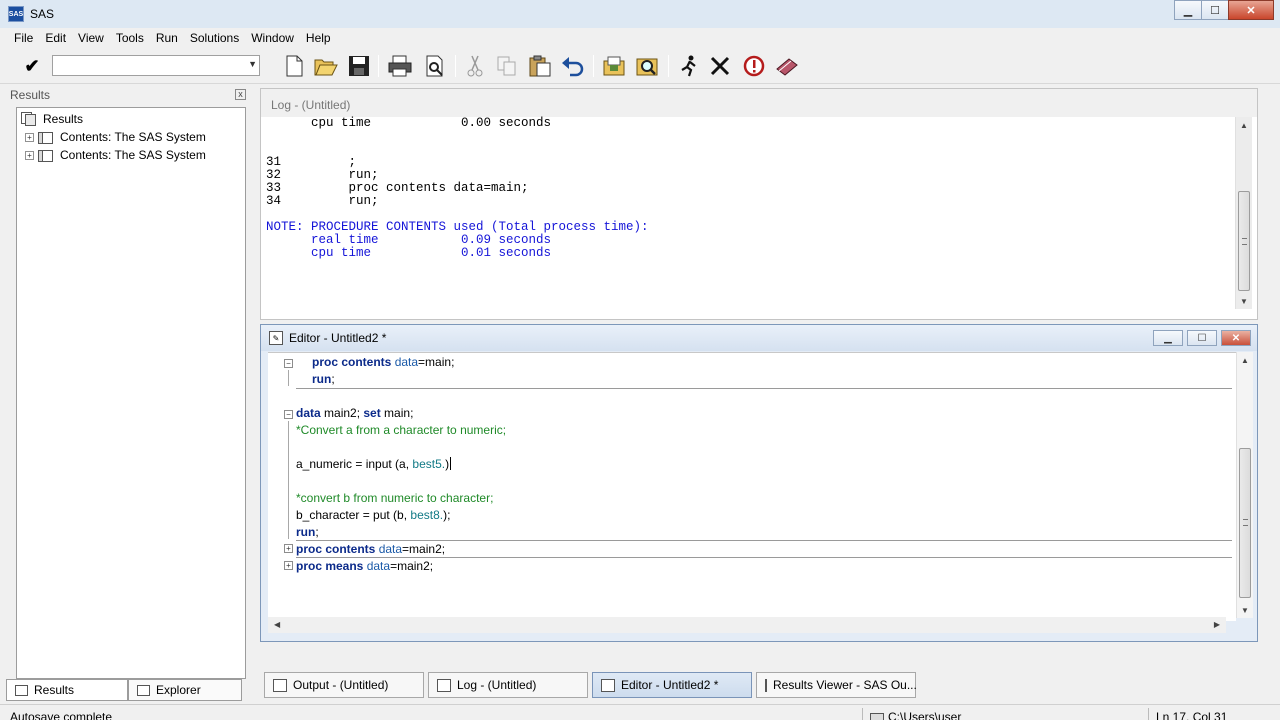 The height and width of the screenshot is (720, 1280). Describe the element at coordinates (540, 66) in the screenshot. I see `paste-icon` at that location.